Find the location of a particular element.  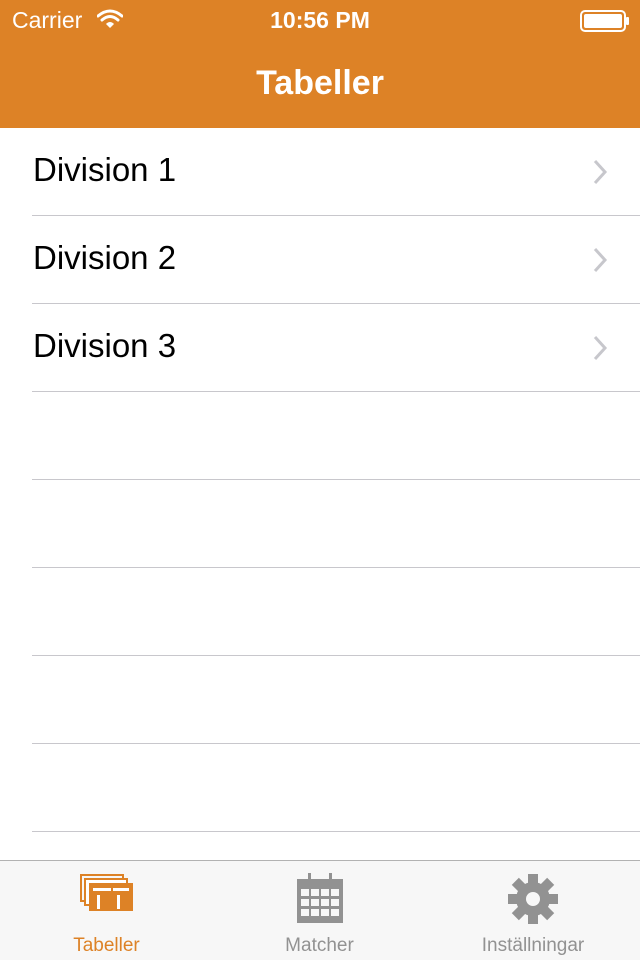

header: Carrier 10:56 PM Tabeller is located at coordinates (320, 64).